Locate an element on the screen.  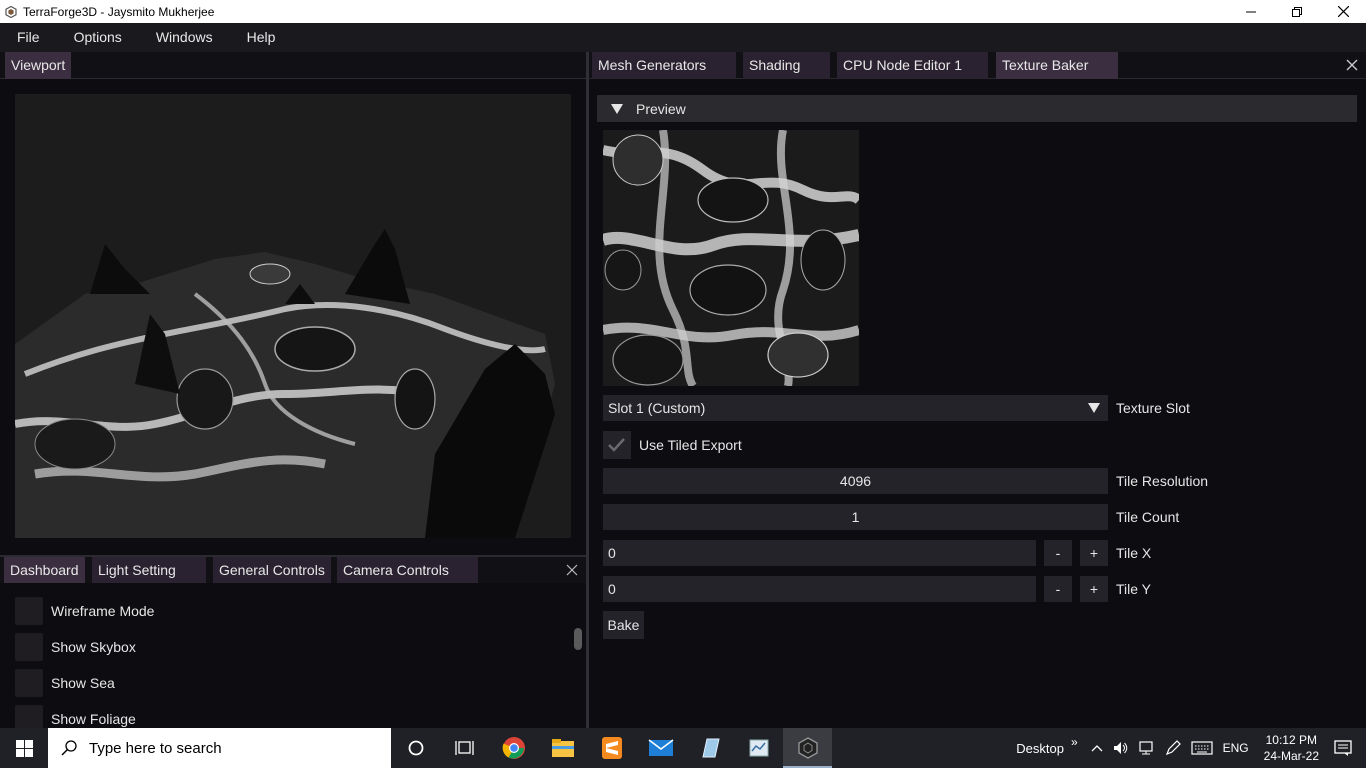
window-title: TerraForge3D - Jaysmito Mukherjee is located at coordinates (119, 11).